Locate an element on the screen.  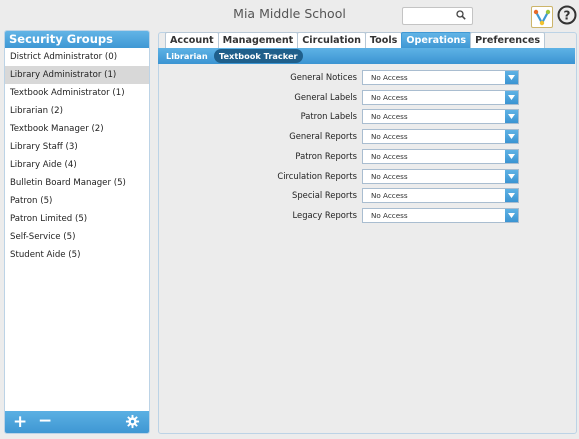
tab-circulation: Circulation is located at coordinates (331, 40).